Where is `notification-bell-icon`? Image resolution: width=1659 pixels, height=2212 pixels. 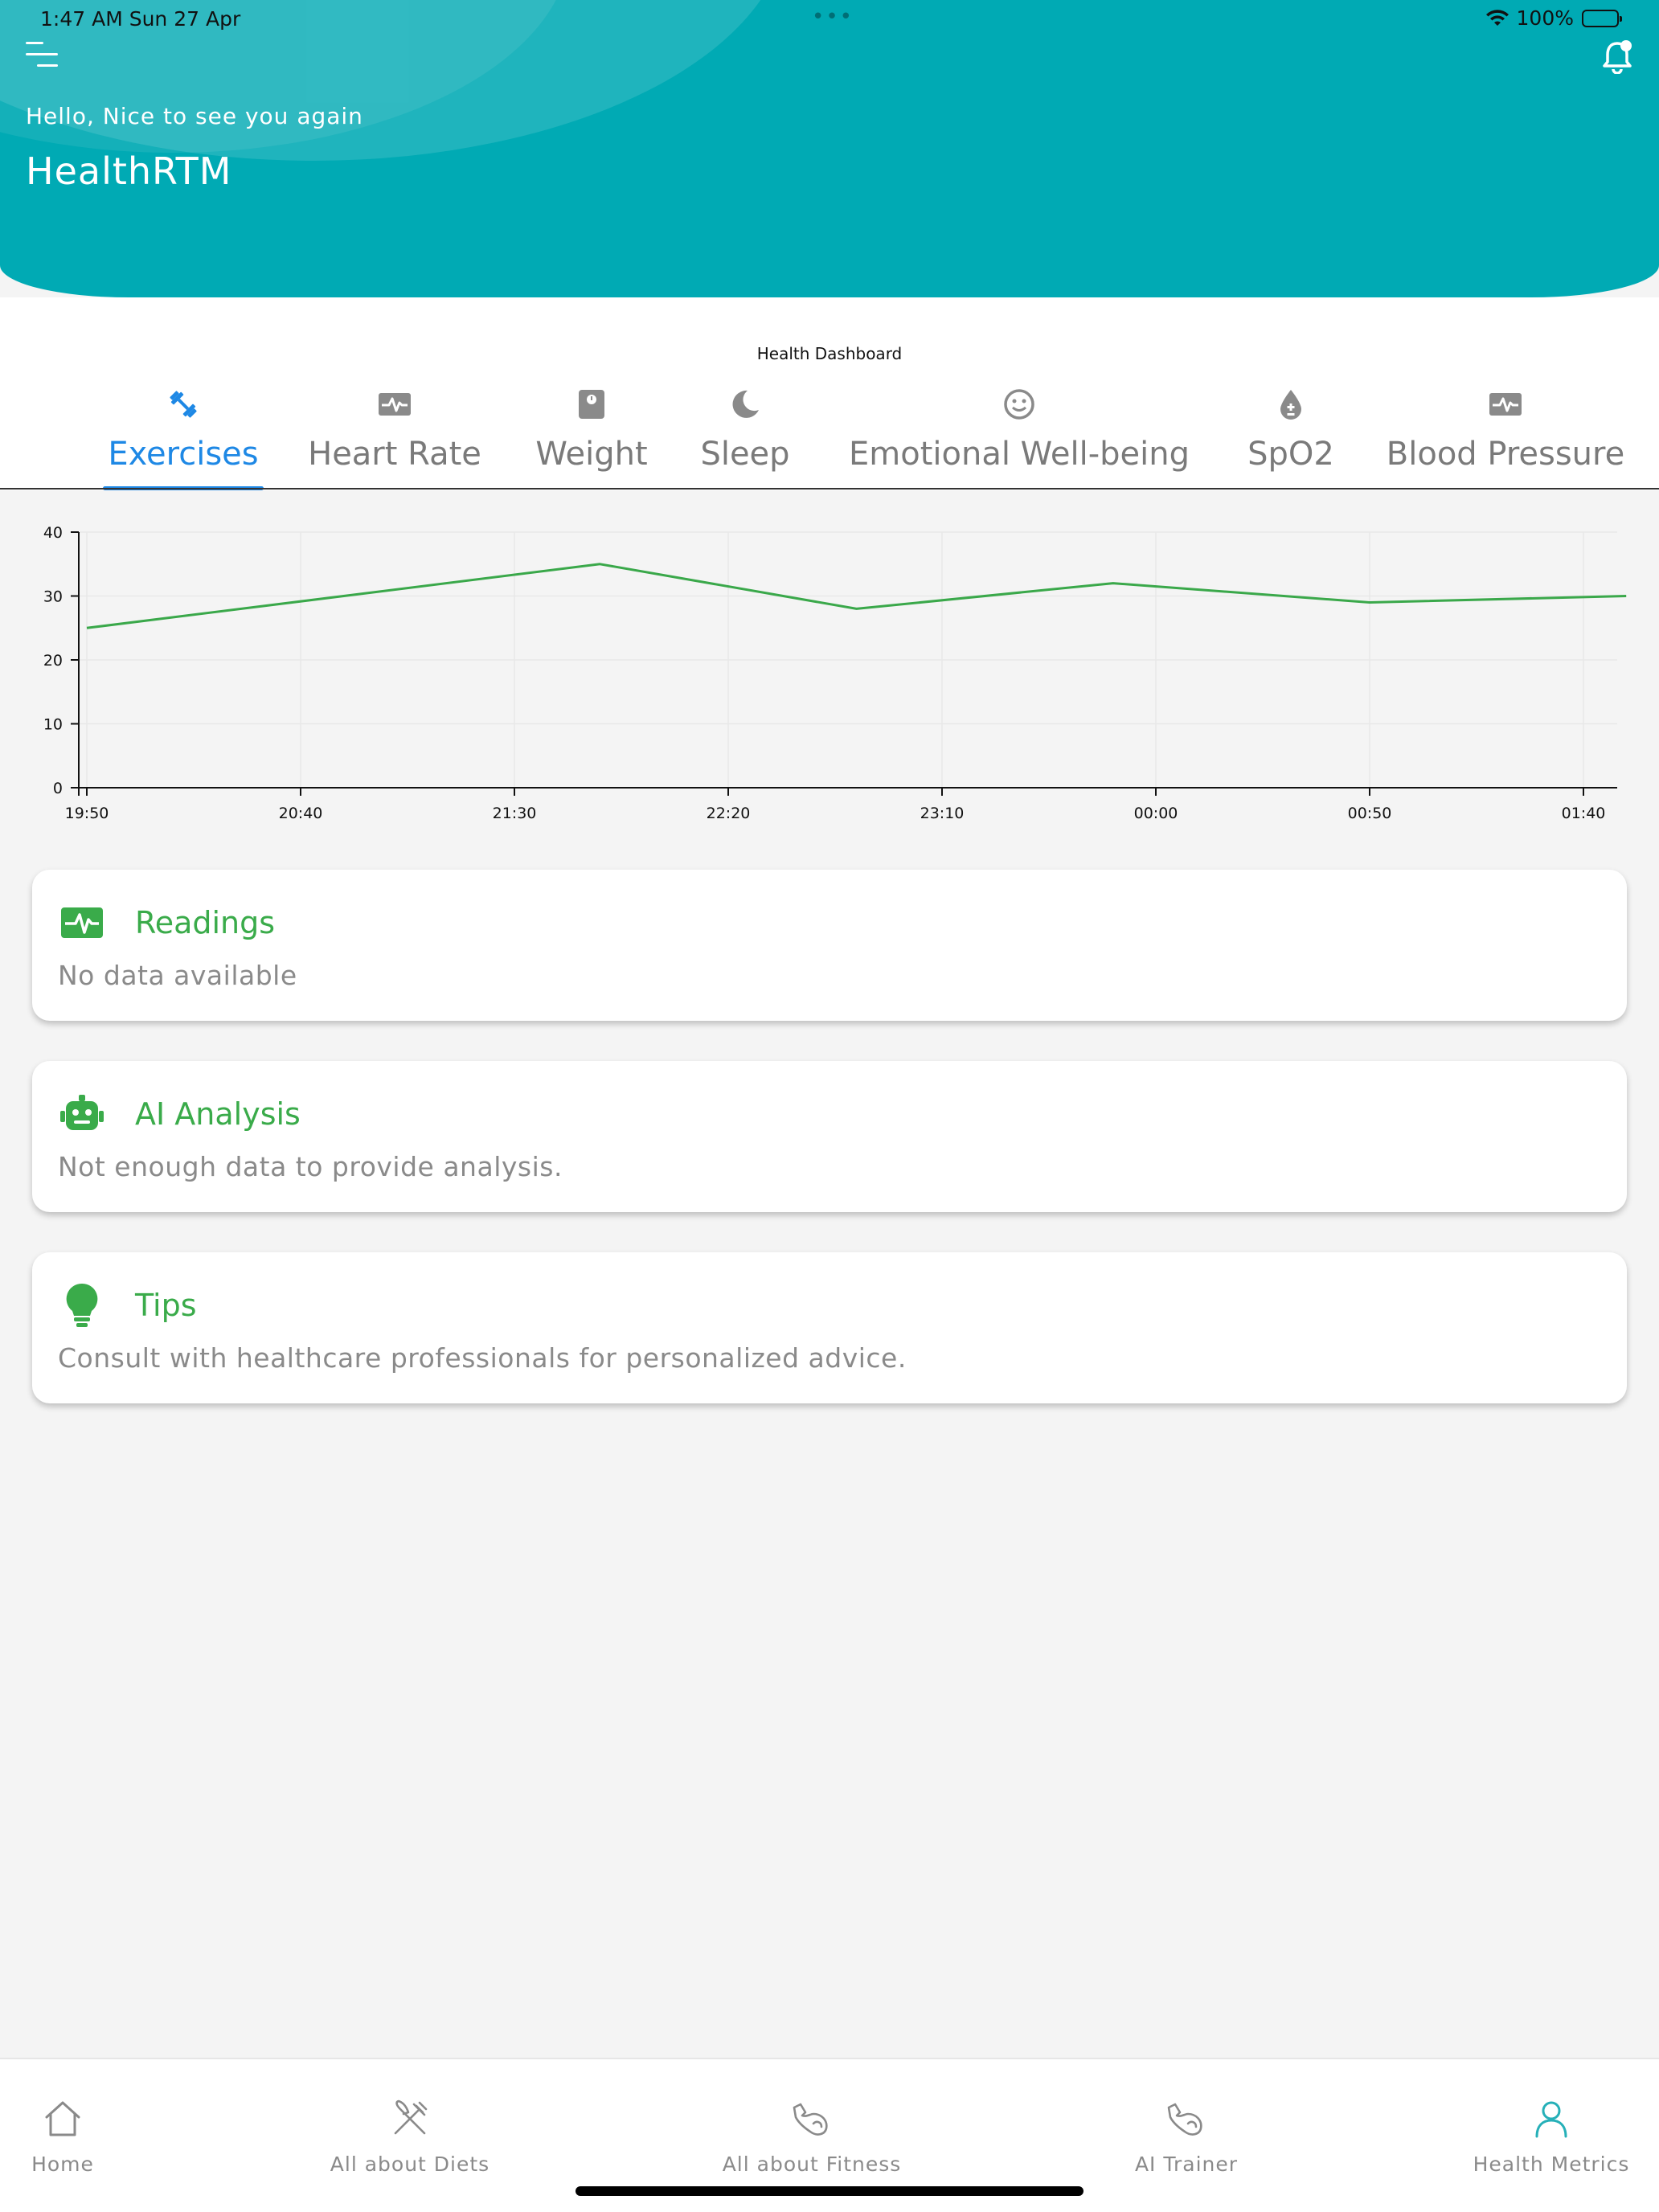 notification-bell-icon is located at coordinates (1617, 57).